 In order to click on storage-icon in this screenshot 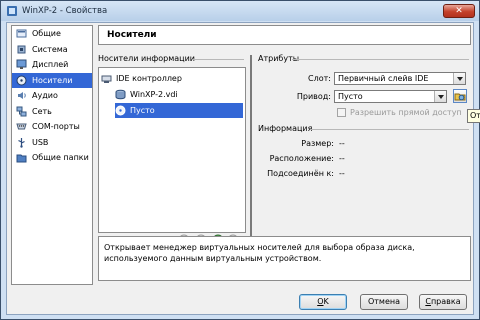, I will do `click(21, 80)`.